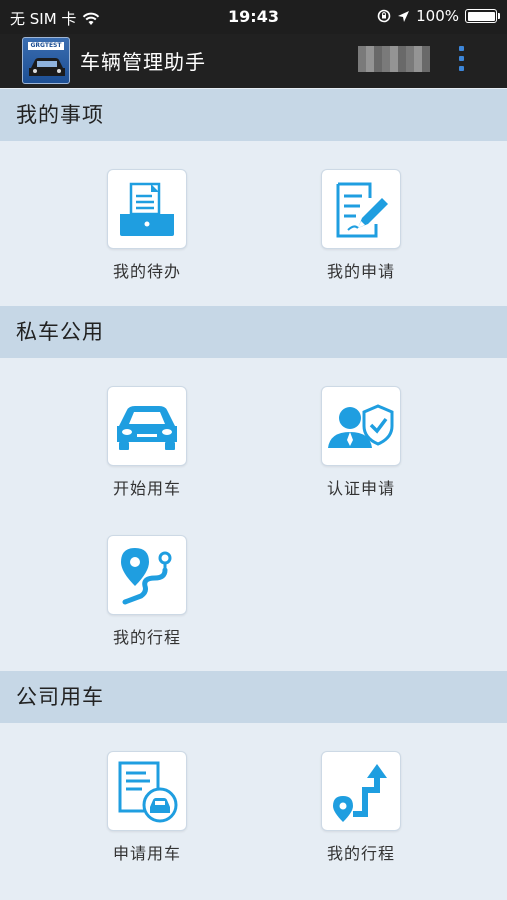 Image resolution: width=507 pixels, height=900 pixels. I want to click on tile-my-trip-company: 我的行程, so click(361, 807).